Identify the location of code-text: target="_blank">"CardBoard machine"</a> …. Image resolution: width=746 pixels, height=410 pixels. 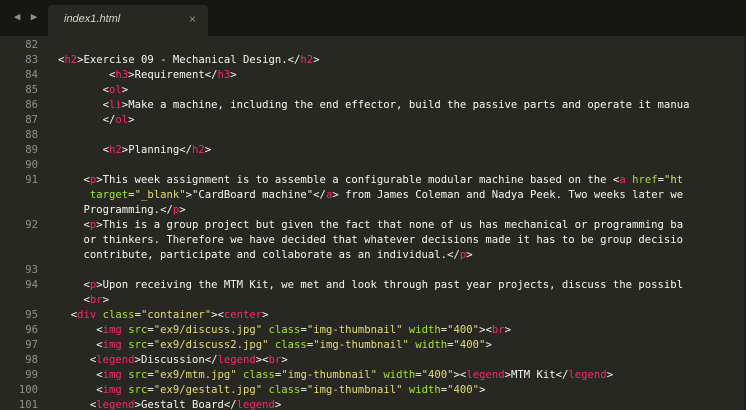
(370, 195).